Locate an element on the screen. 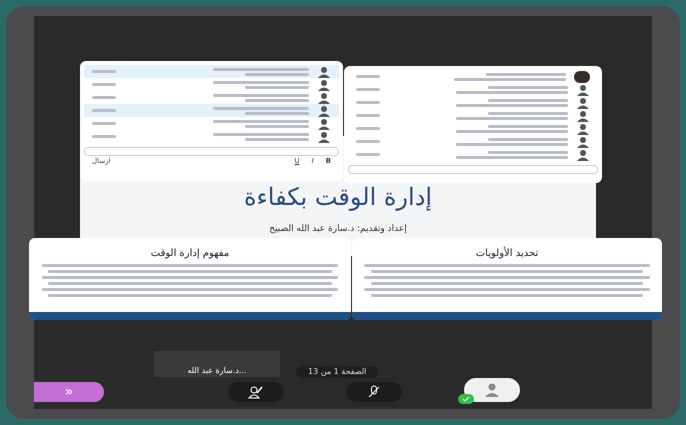  slide-thumbnail: تحديد الأولويات is located at coordinates (507, 279).